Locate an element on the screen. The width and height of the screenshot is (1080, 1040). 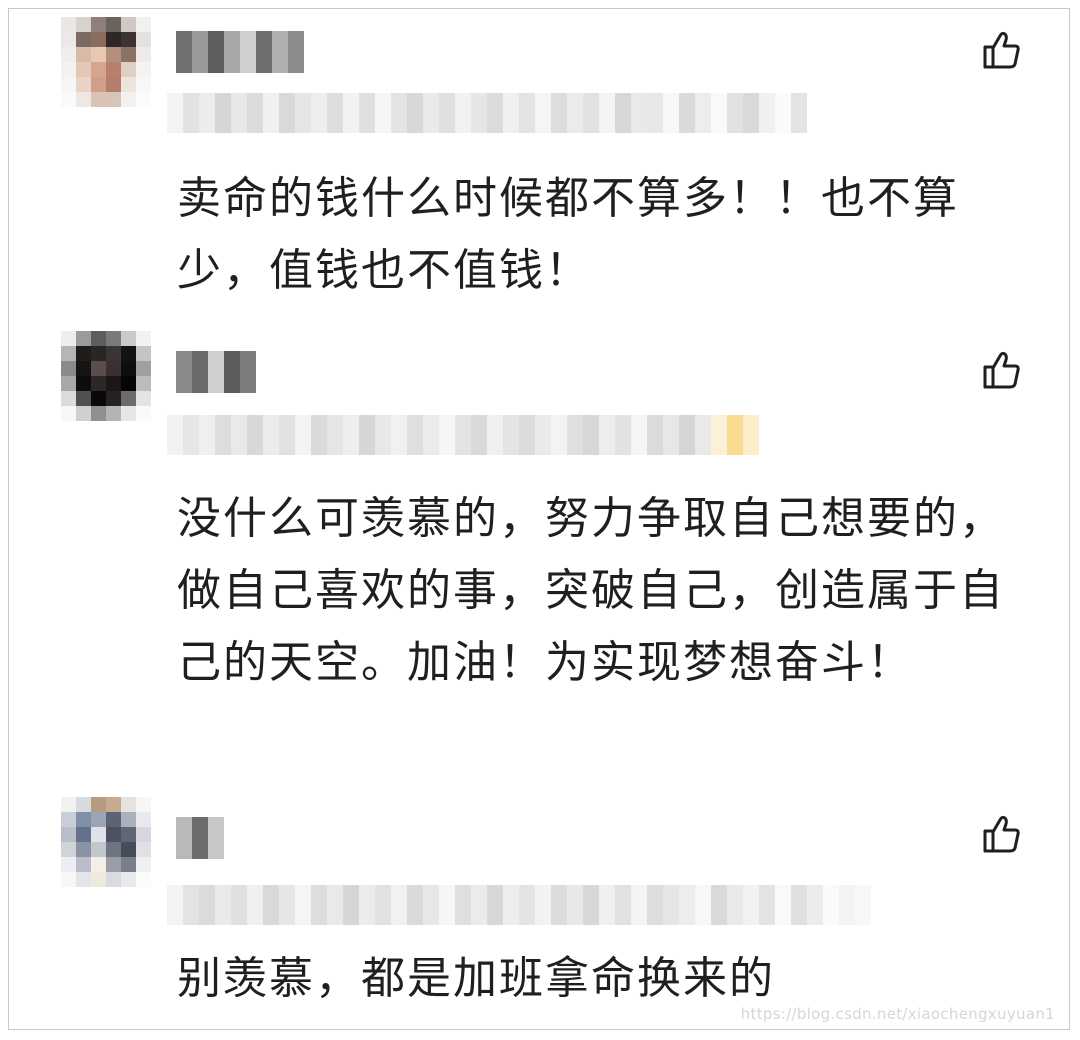
comment-text: 卖命的钱什么时候都不算多！！也不算少，值钱也不值钱！ is located at coordinates (568, 234).